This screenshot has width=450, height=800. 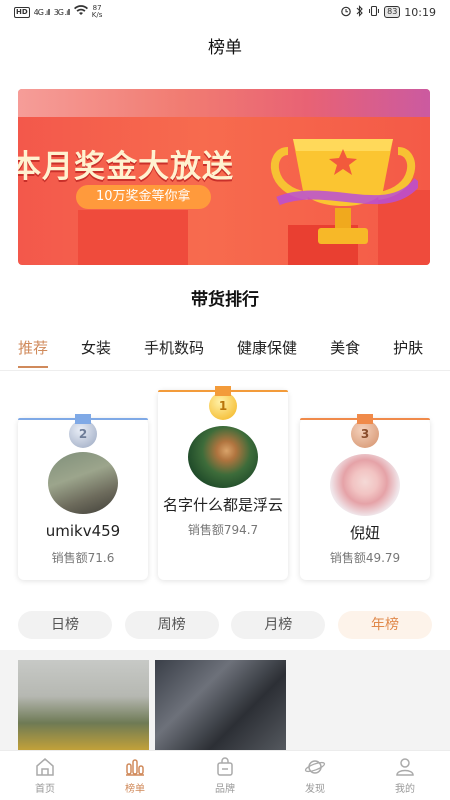 I want to click on status-left: HD 4G .ıll 3G .ıll 87 K/s, so click(x=58, y=12).